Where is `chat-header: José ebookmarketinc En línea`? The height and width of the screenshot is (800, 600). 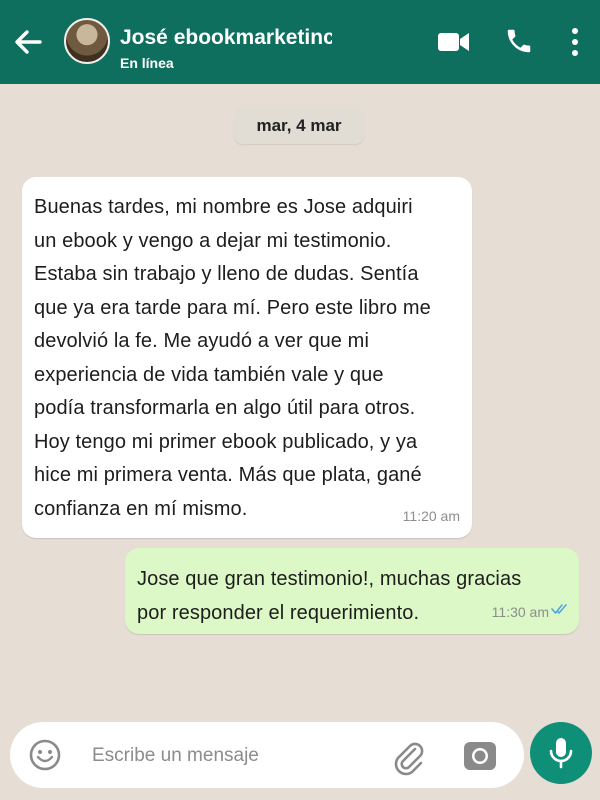
chat-header: José ebookmarketinc En línea is located at coordinates (300, 42).